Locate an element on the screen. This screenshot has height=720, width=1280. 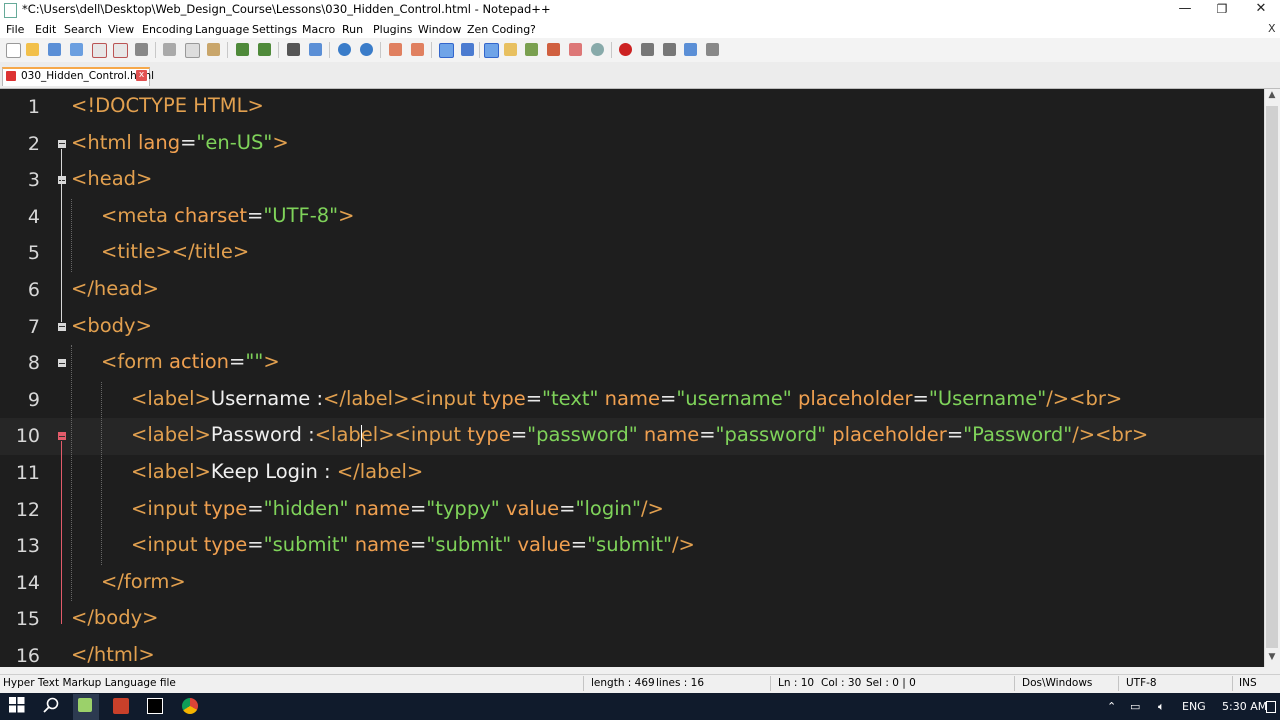
menu-window: Window is located at coordinates (439, 29).